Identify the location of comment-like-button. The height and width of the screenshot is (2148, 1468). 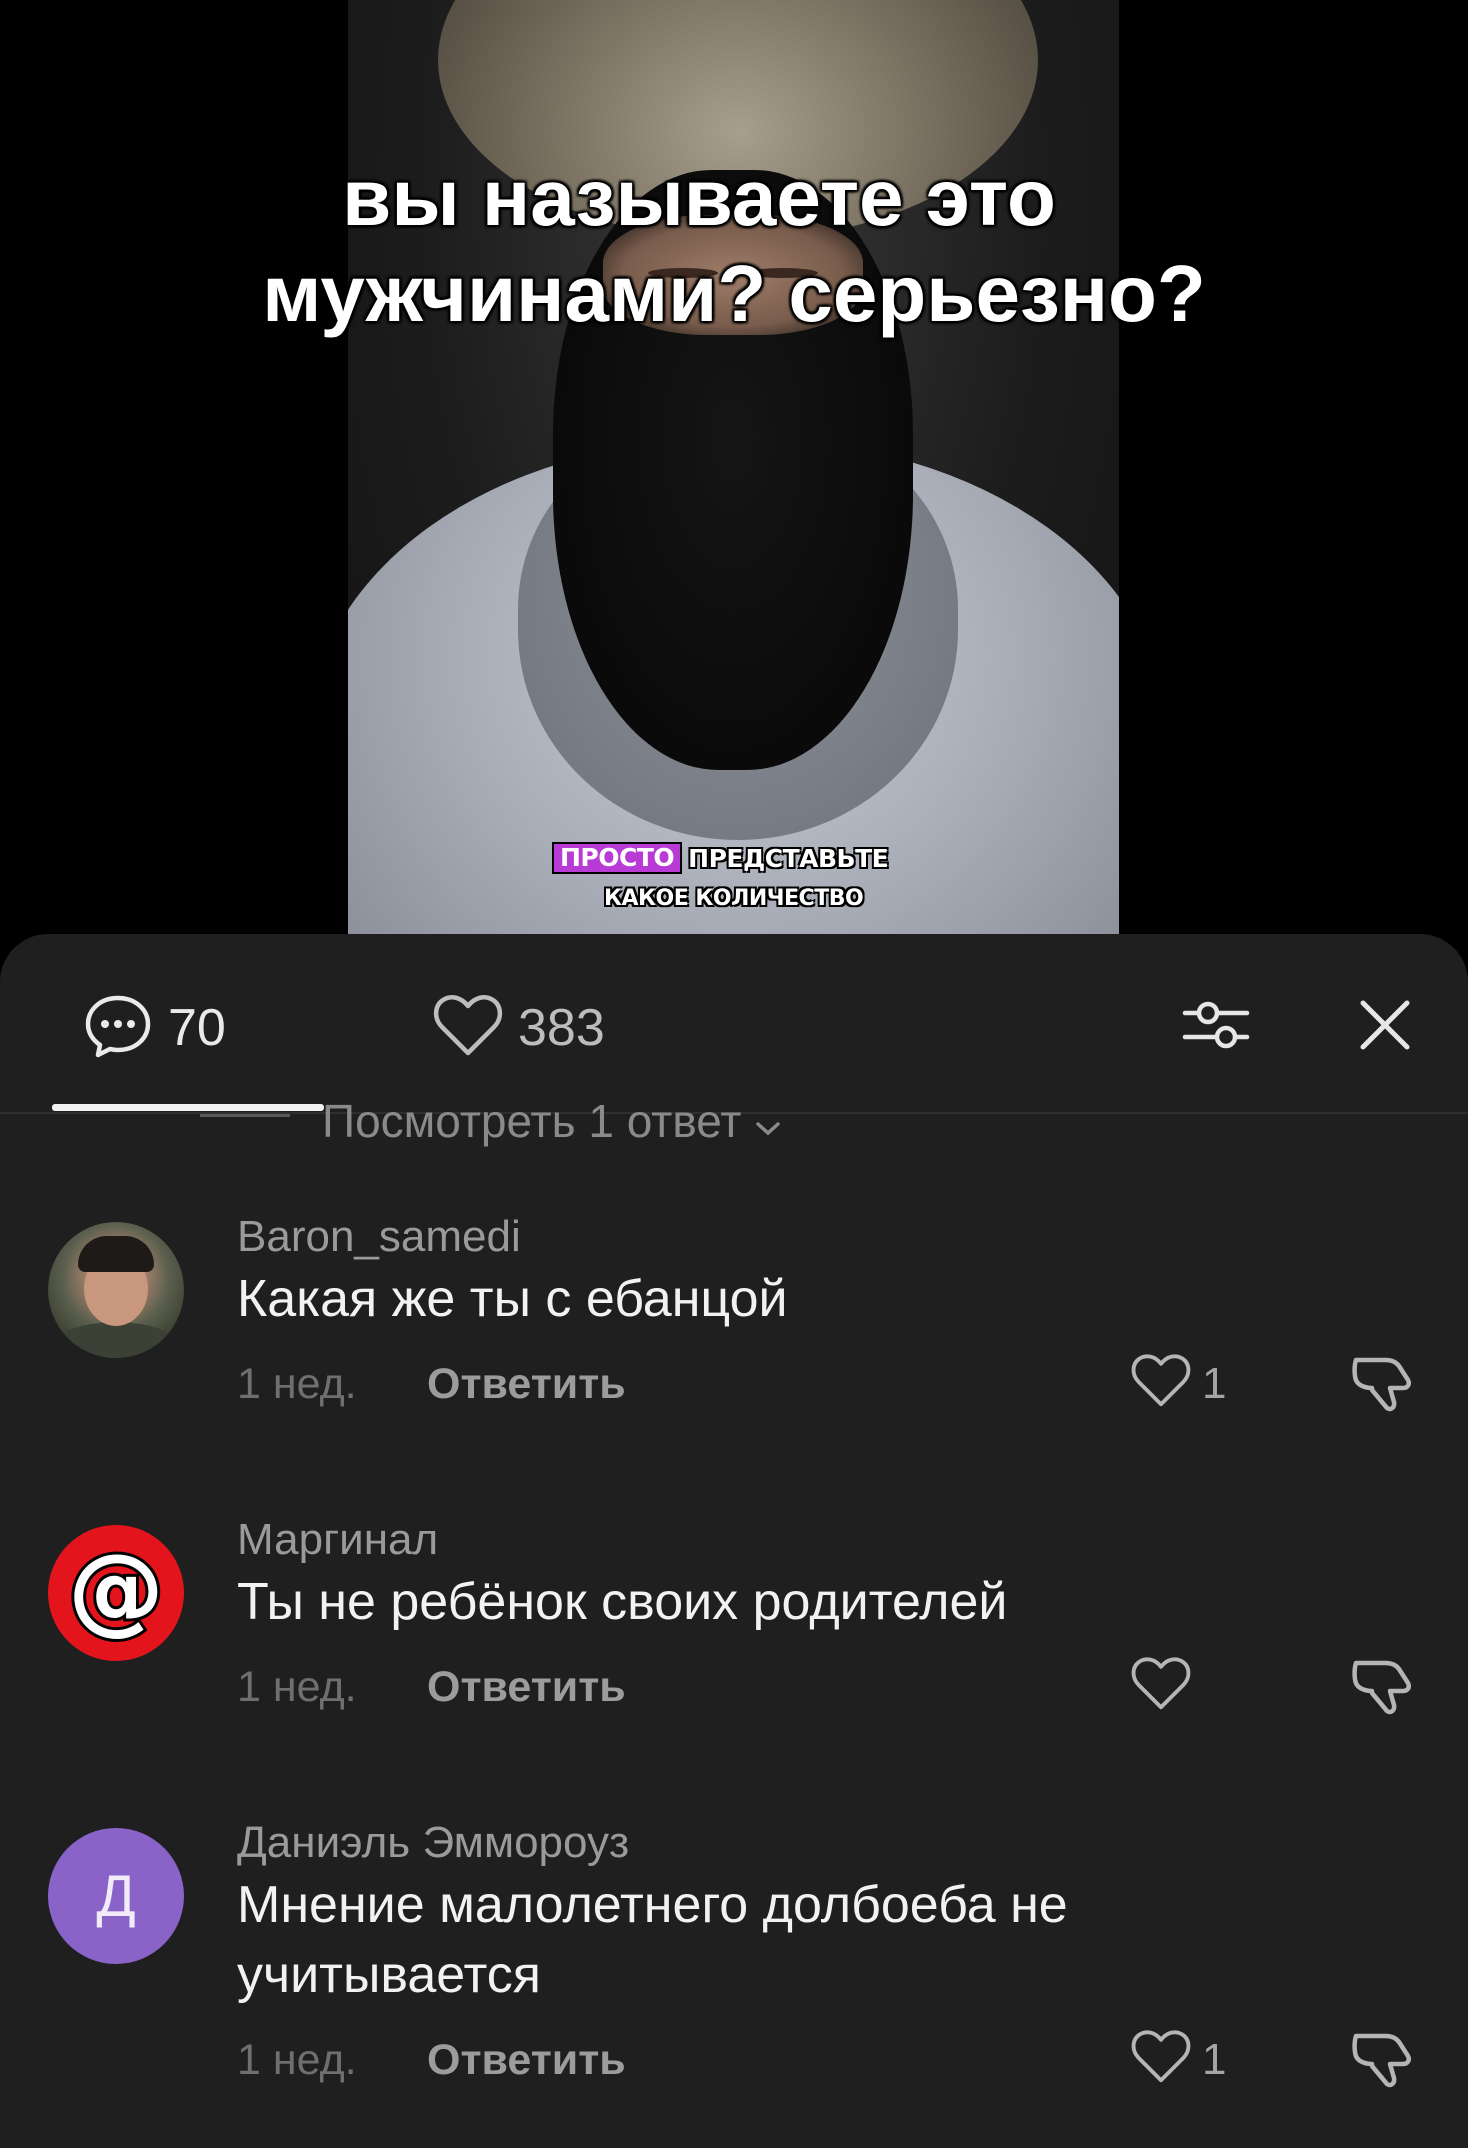
(1166, 1686).